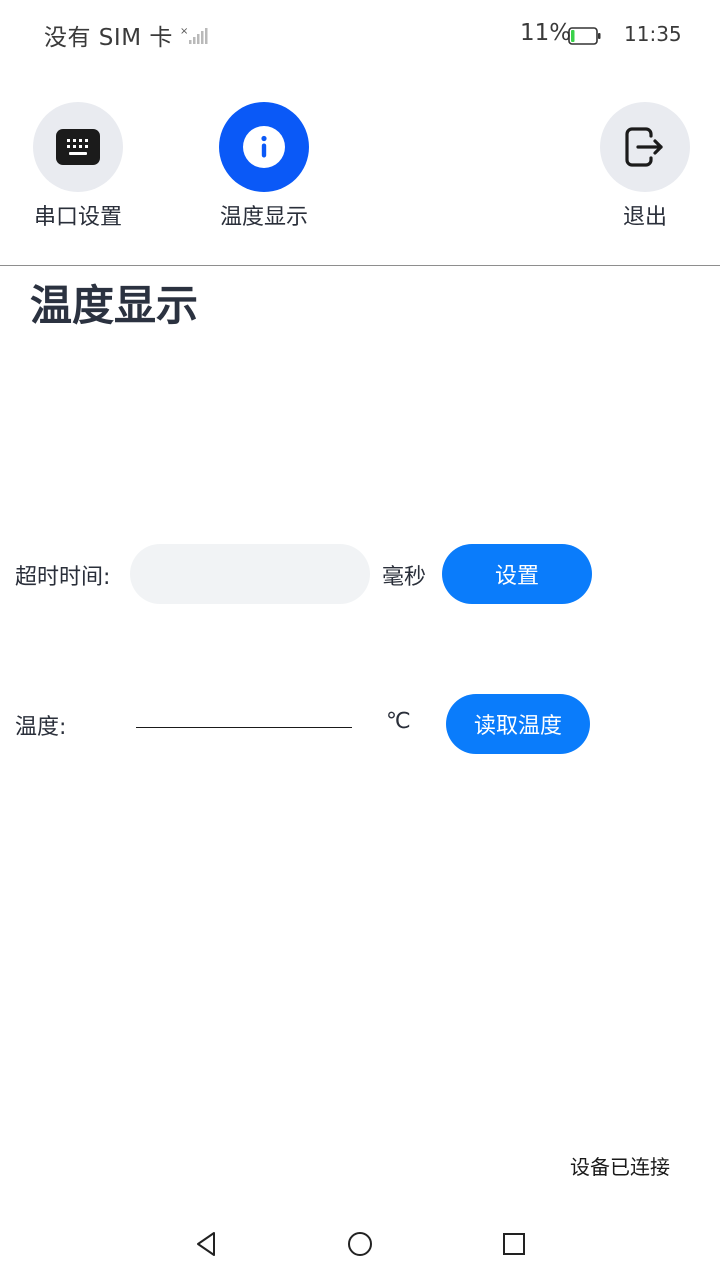  Describe the element at coordinates (206, 1244) in the screenshot. I see `back-triangle-icon` at that location.